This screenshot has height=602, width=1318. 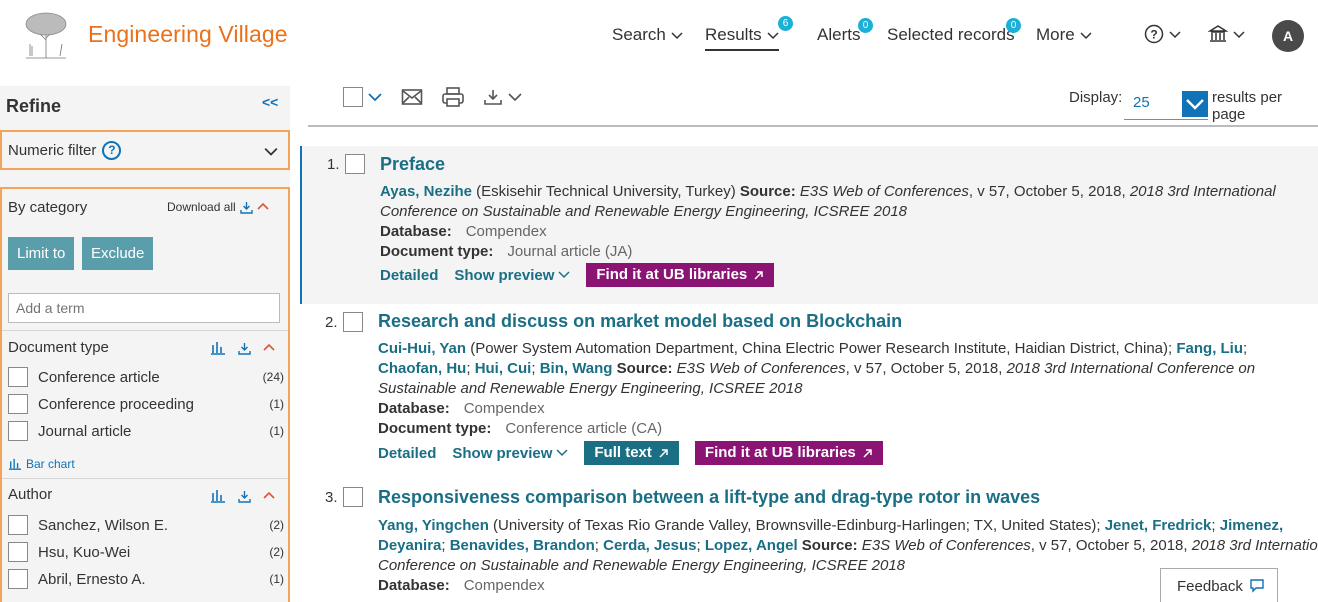 What do you see at coordinates (112, 150) in the screenshot?
I see `help-icon: ?` at bounding box center [112, 150].